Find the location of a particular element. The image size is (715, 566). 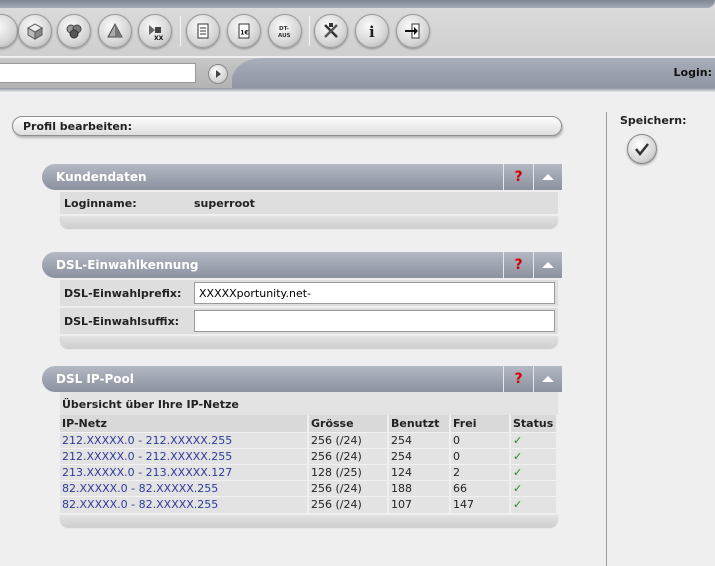

xx-shapes-icon: XX is located at coordinates (156, 33).